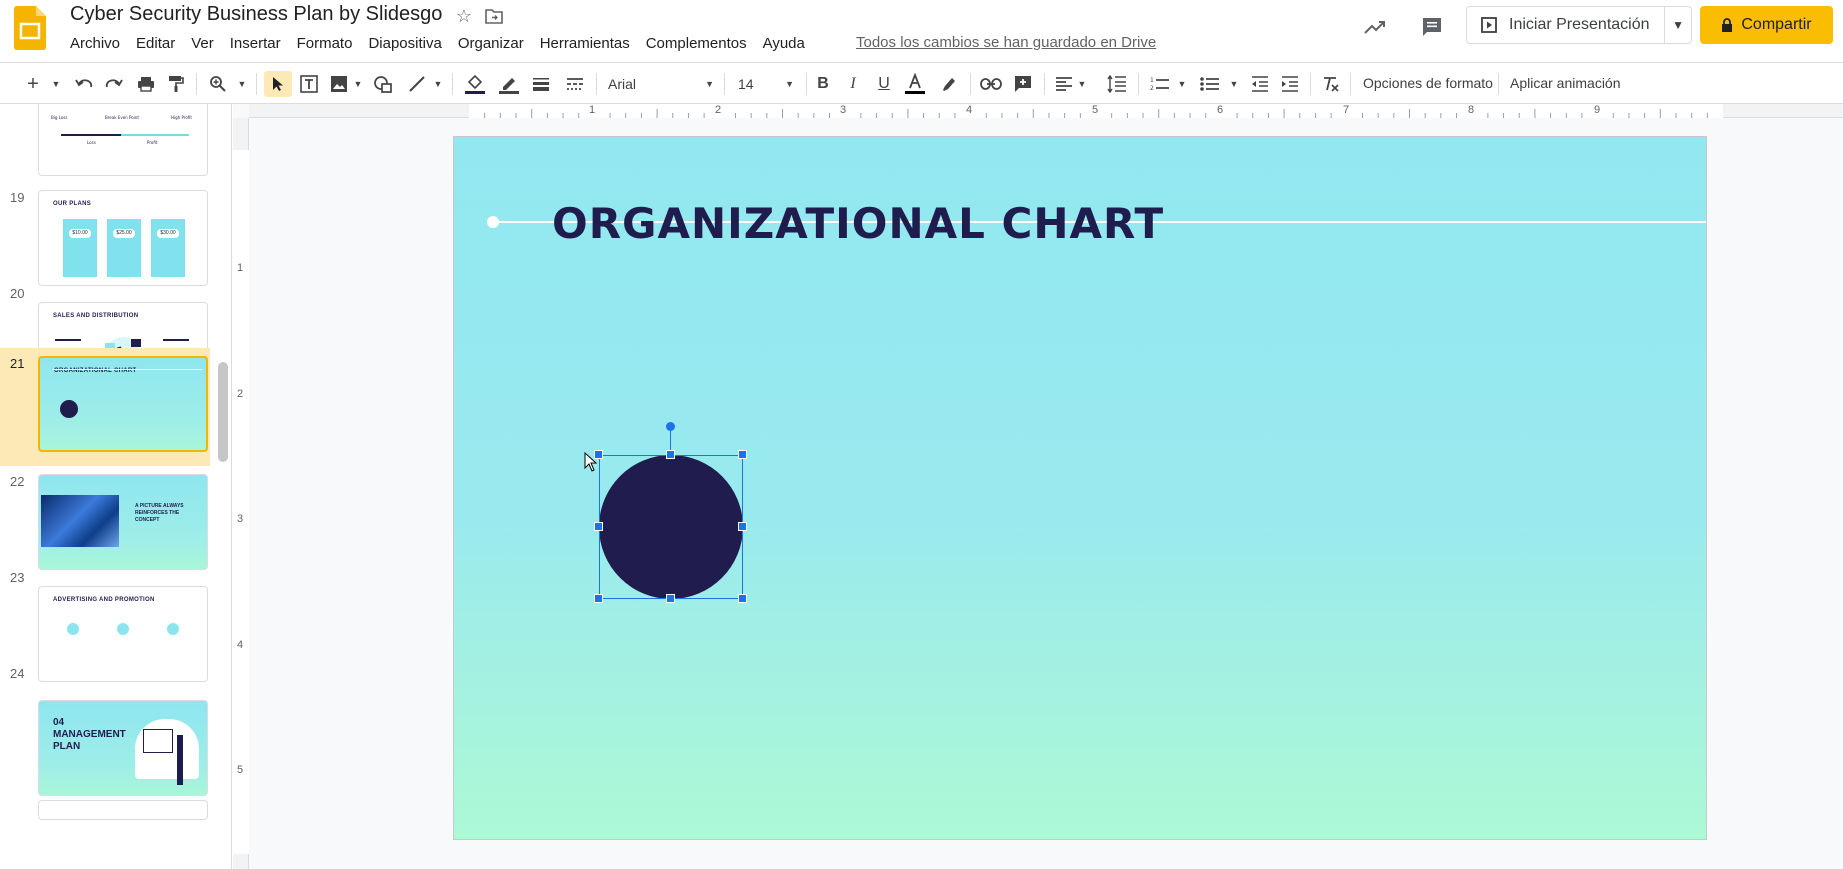  What do you see at coordinates (123, 404) in the screenshot?
I see `slide-thumbnail-21: ORGANIZATIONAL CHART` at bounding box center [123, 404].